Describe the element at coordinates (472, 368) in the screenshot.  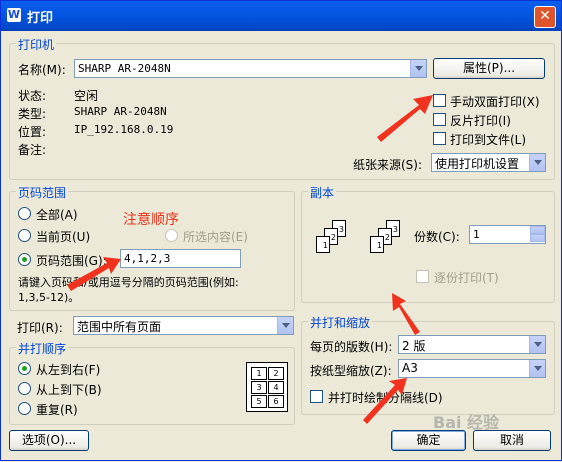
I see `scale-select: A3` at that location.